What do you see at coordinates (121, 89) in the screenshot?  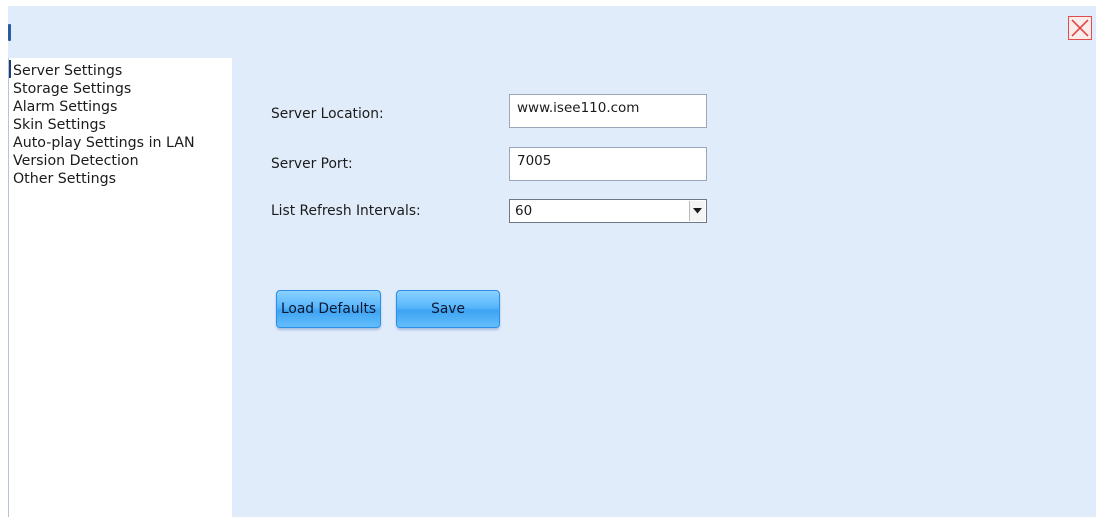 I see `sidebar-item-storage-settings: Storage Settings` at bounding box center [121, 89].